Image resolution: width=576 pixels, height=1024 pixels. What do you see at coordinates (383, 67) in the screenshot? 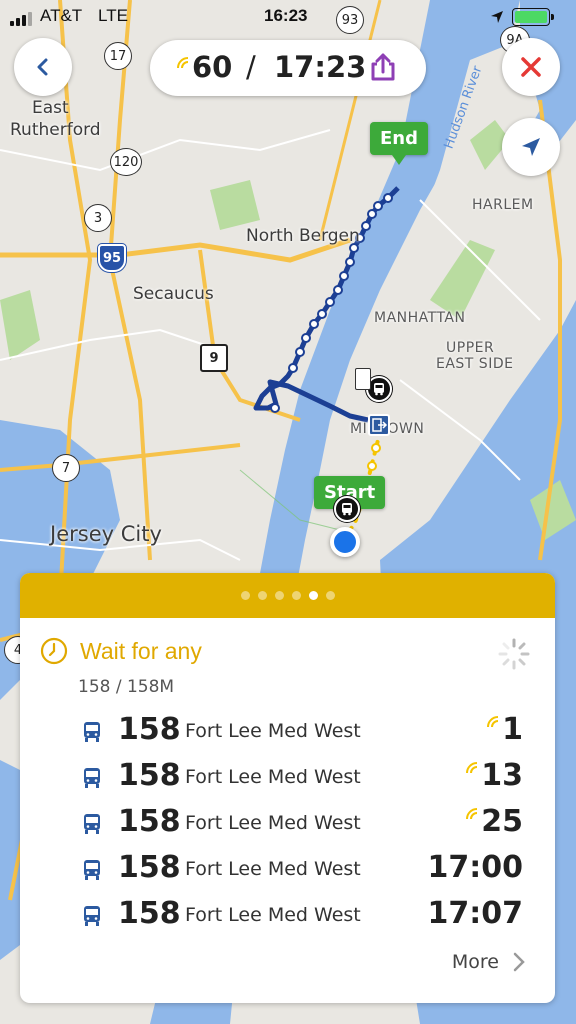
I see `share-icon` at bounding box center [383, 67].